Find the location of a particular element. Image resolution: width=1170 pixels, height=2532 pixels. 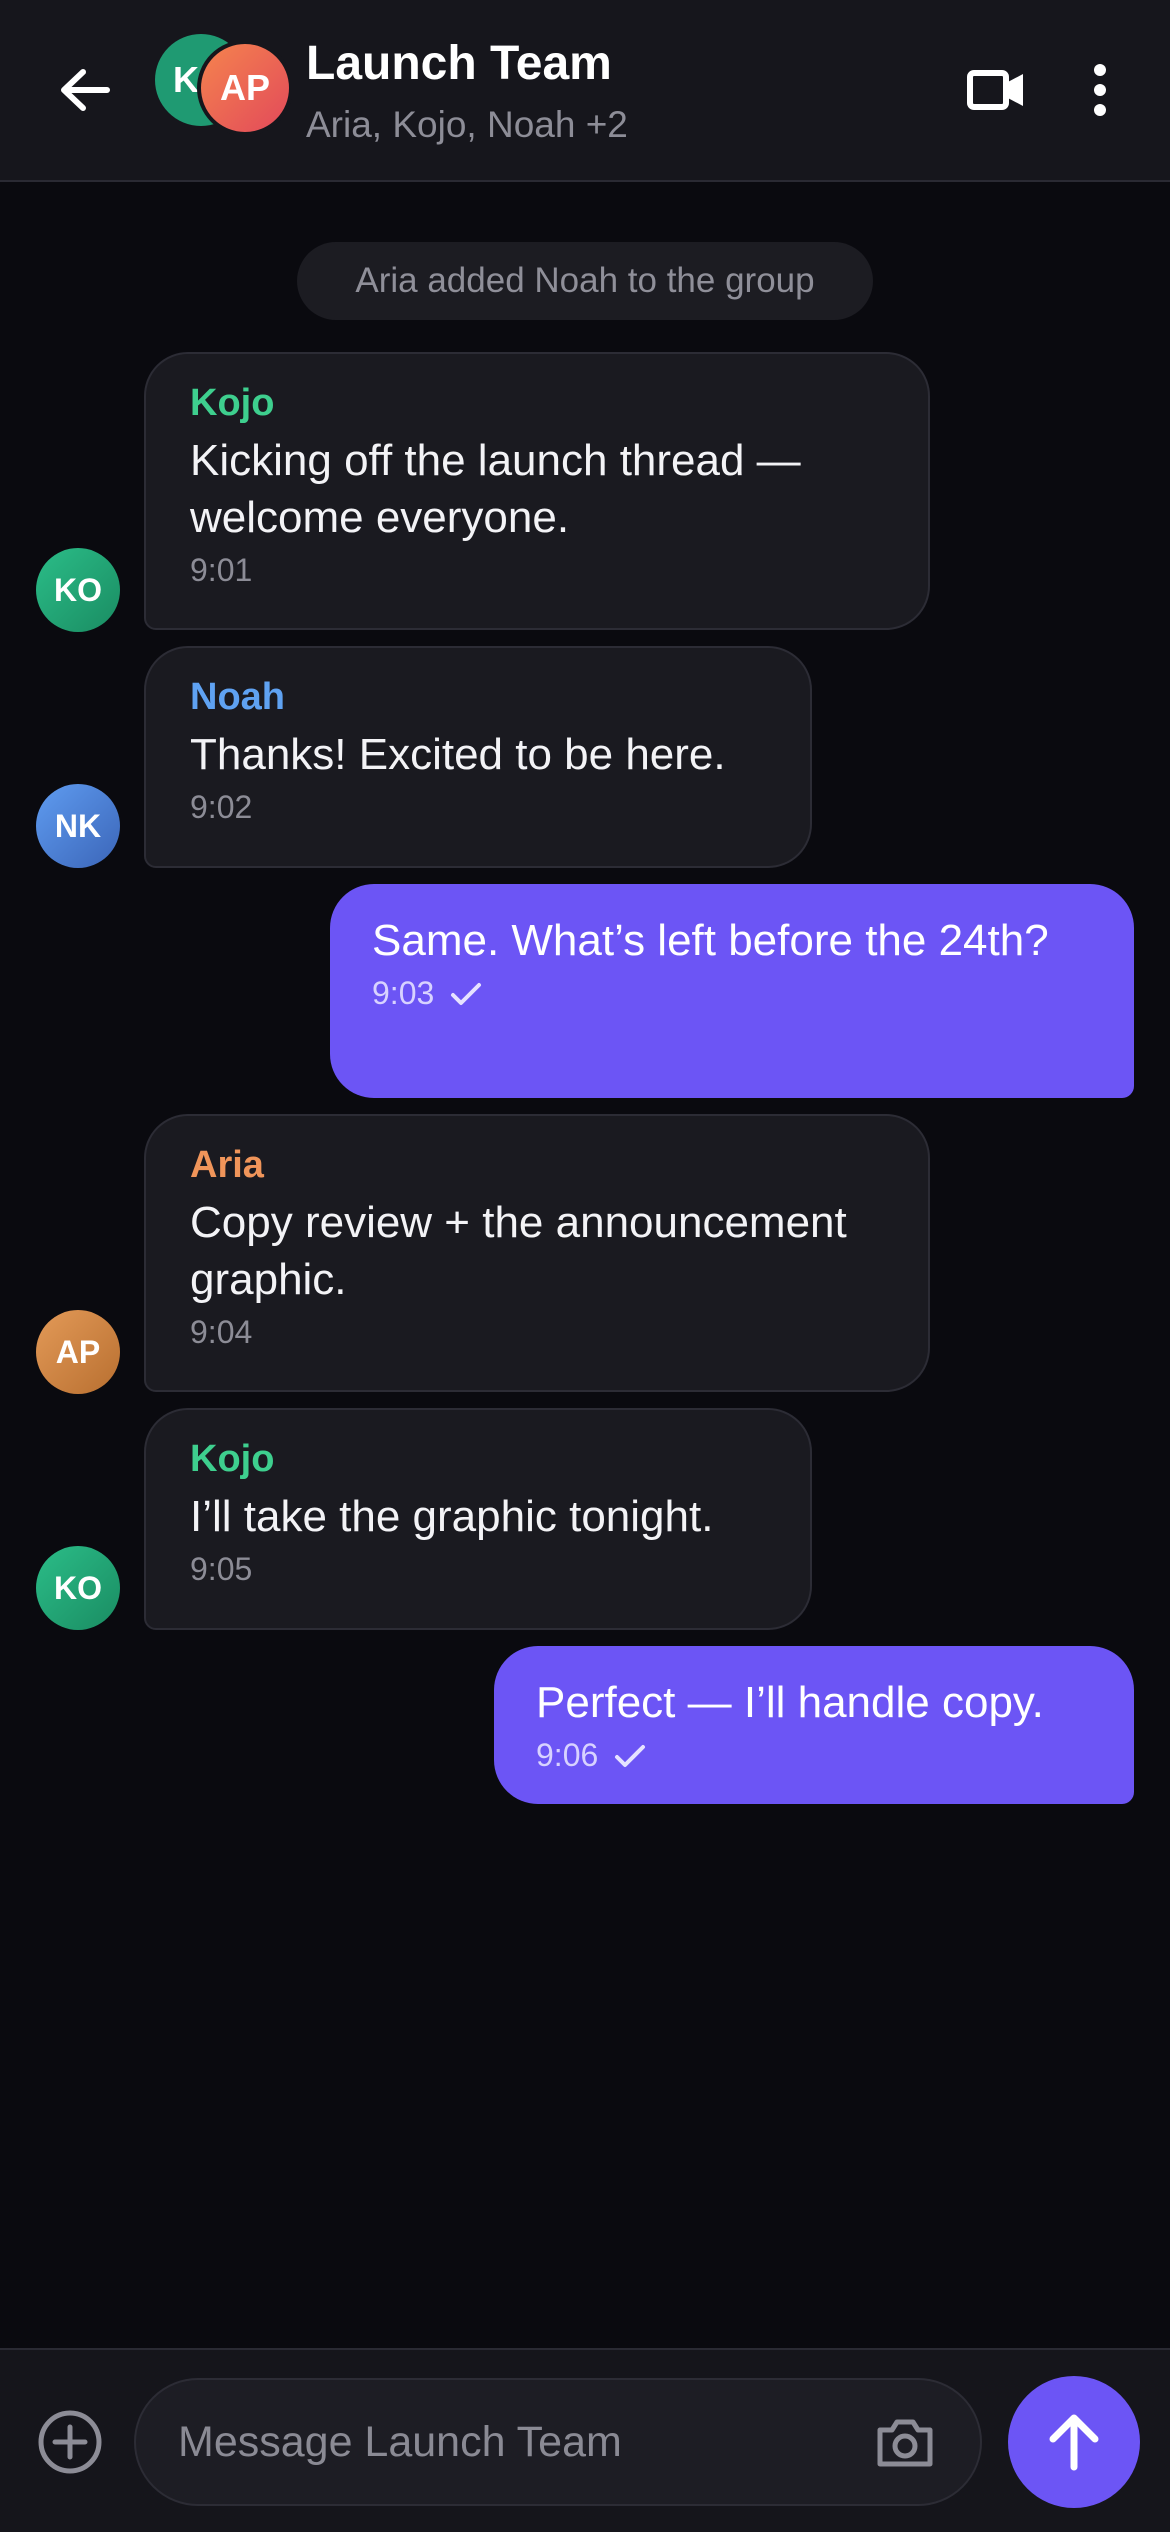

back-button is located at coordinates (85, 90).